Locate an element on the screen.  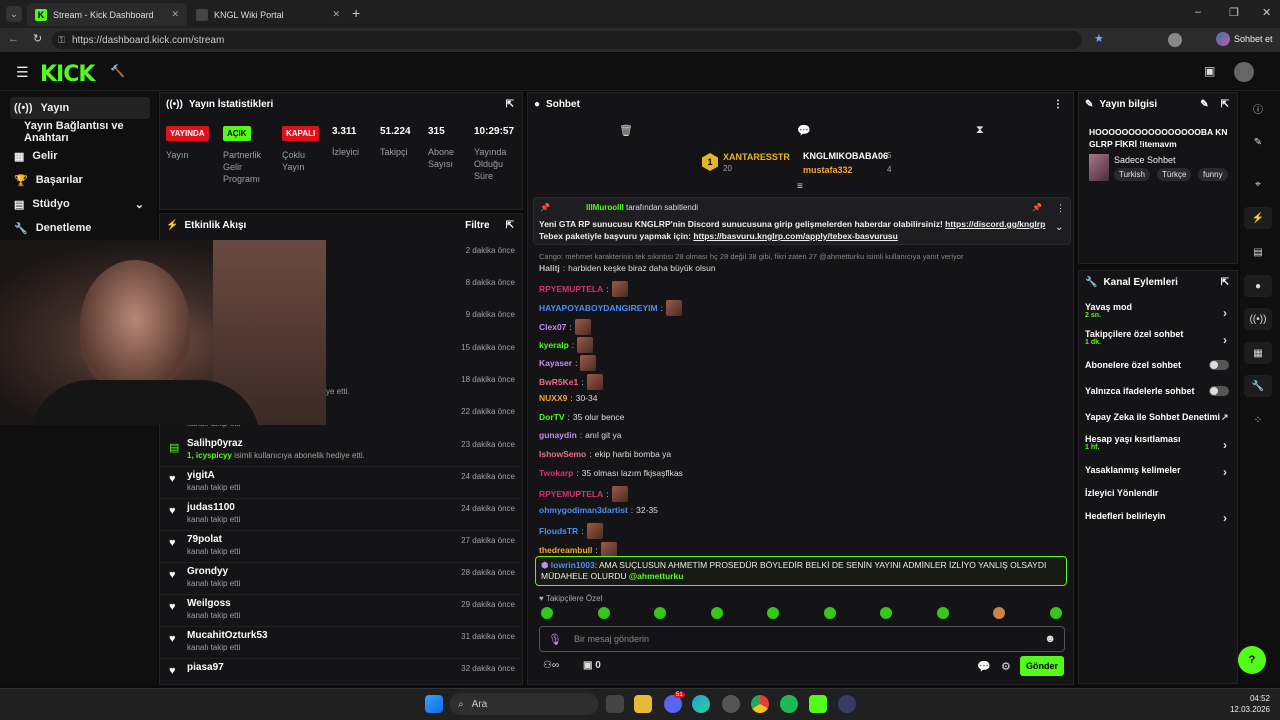
info-icon: ⓘ is located at coordinates (1258, 108).